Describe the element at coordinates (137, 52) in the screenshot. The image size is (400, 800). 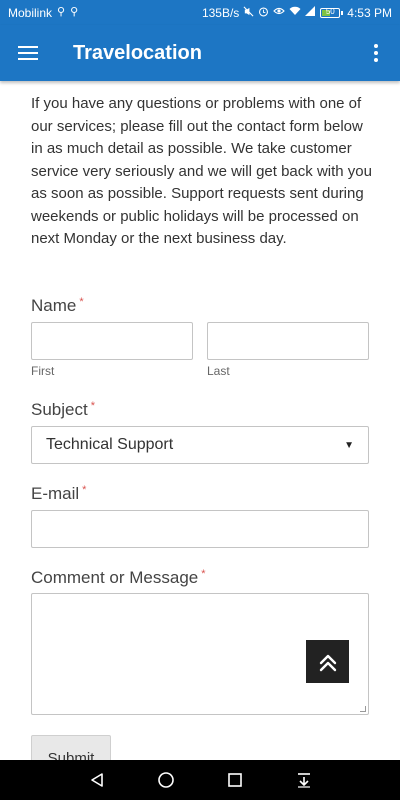
I see `app-title: Travelocation` at that location.